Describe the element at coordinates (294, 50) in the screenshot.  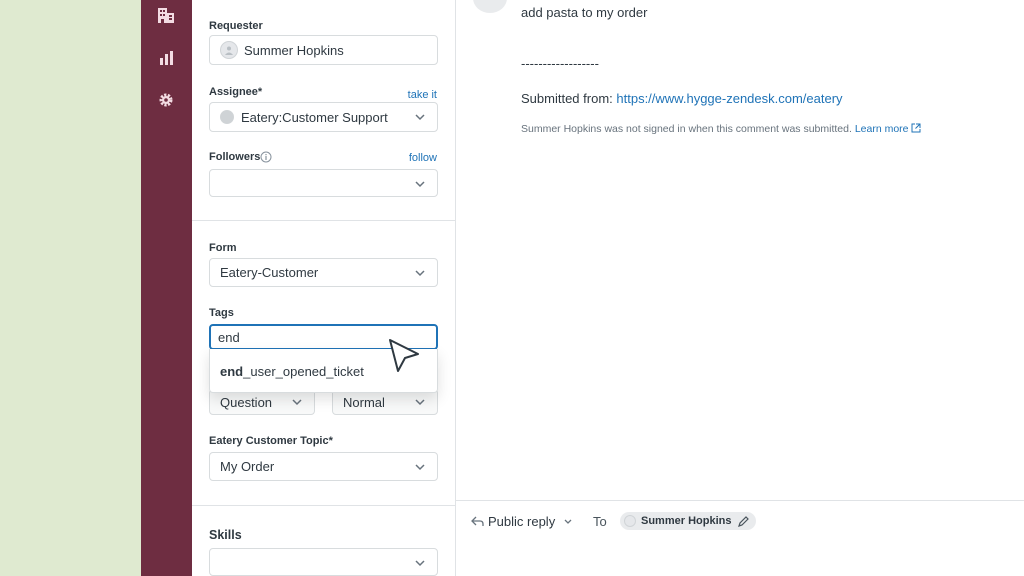
I see `requester-value: Summer Hopkins` at that location.